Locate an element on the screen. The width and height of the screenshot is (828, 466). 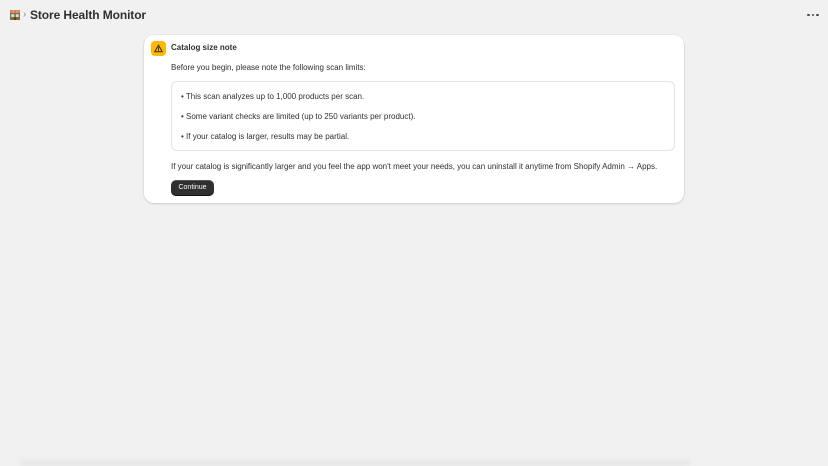
notice-title: Catalog size note is located at coordinates (204, 47).